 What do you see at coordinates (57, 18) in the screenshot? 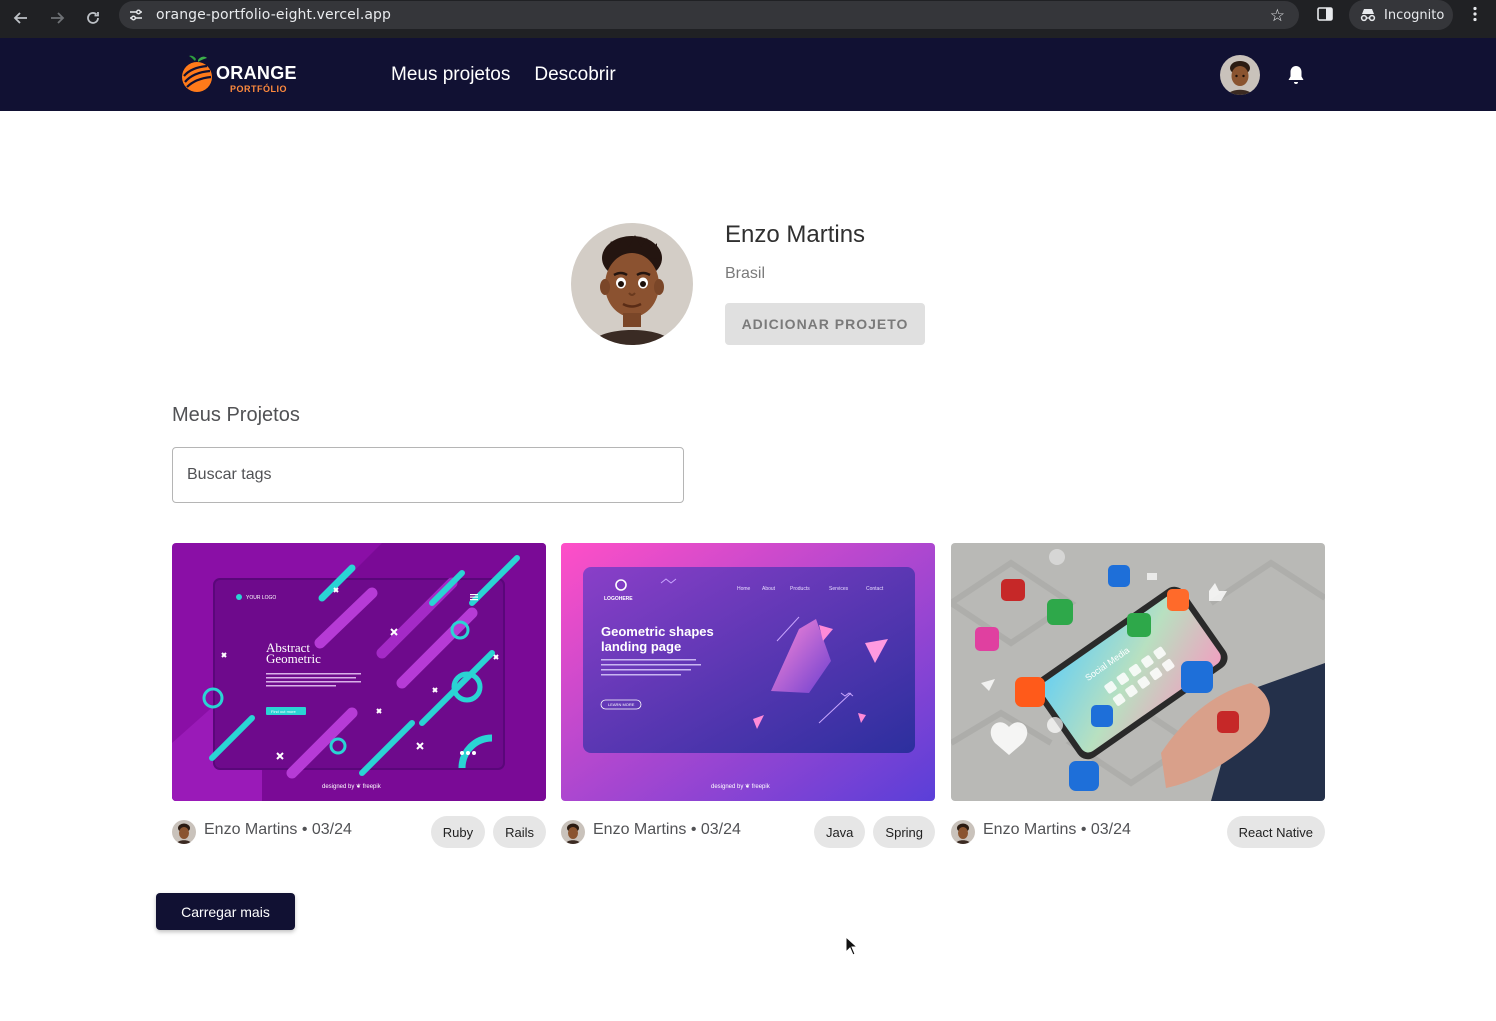
I see `forward-arrow-icon` at bounding box center [57, 18].